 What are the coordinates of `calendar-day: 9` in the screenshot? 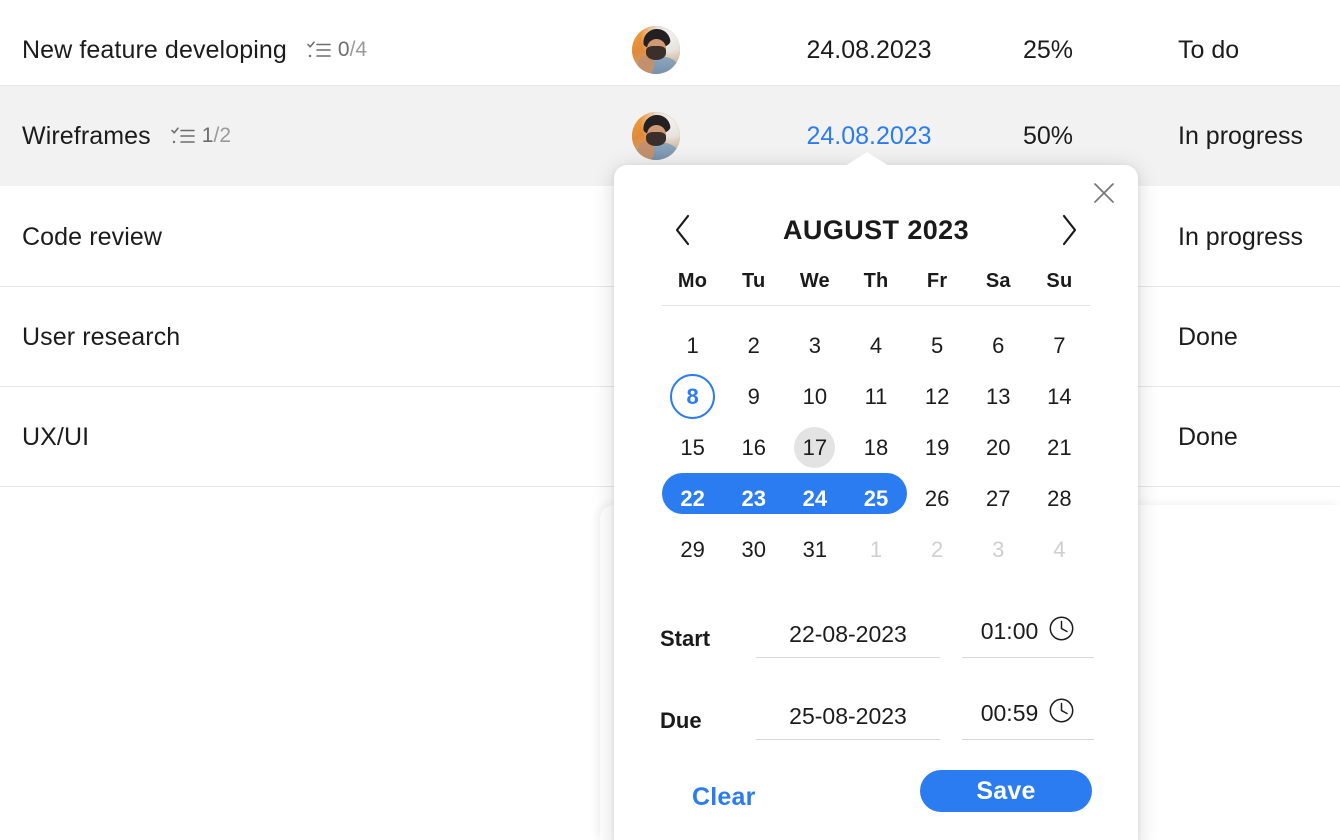 It's located at (753, 396).